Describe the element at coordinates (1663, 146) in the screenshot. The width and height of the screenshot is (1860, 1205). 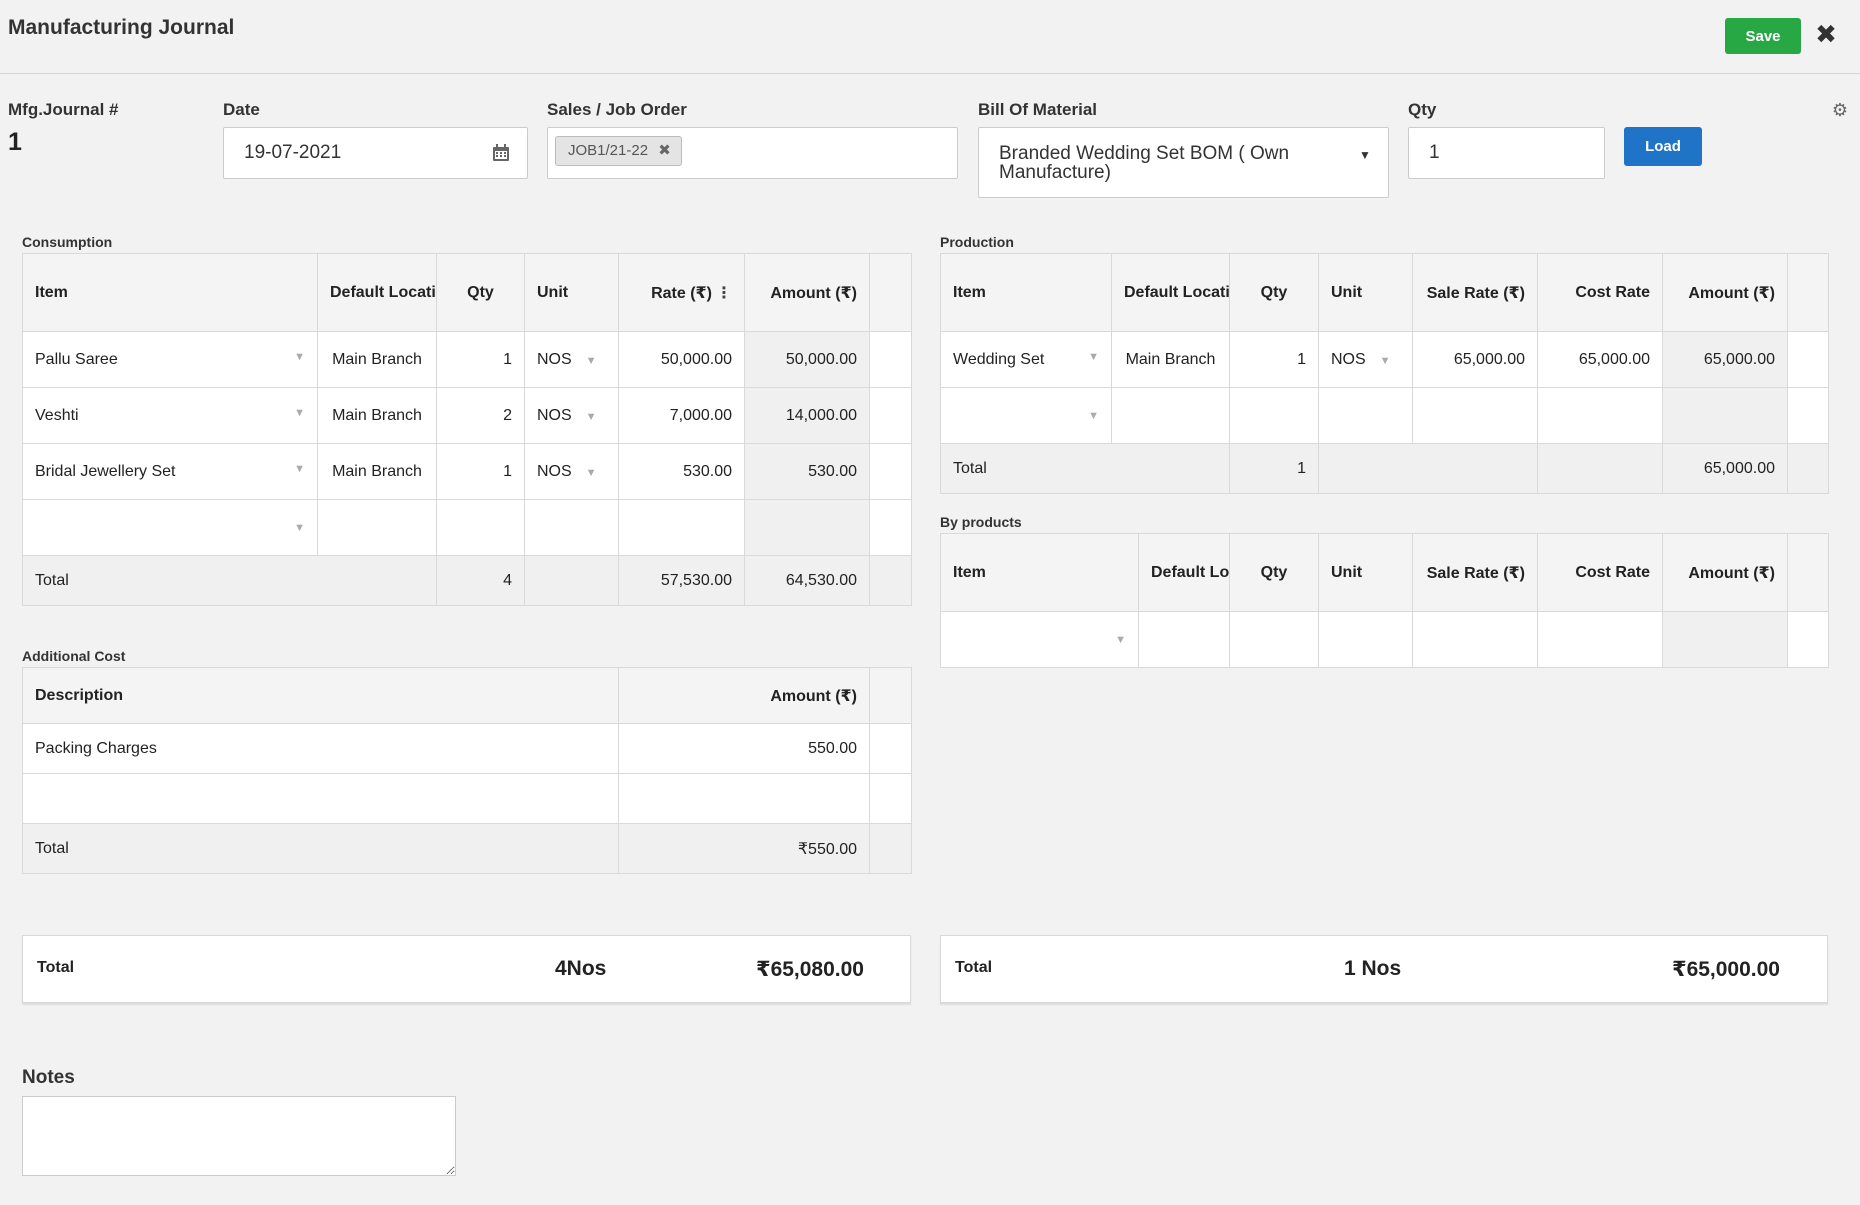
I see `load-button: Load` at that location.